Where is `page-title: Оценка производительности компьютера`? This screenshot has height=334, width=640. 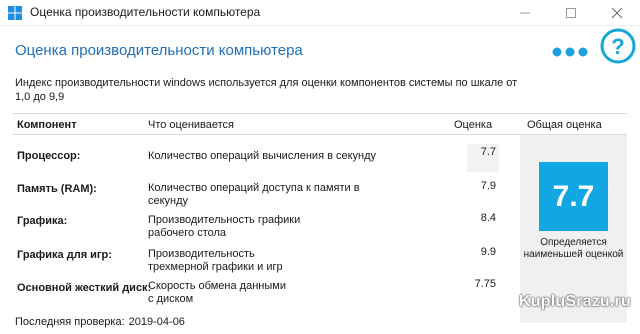
page-title: Оценка производительности компьютера is located at coordinates (159, 50).